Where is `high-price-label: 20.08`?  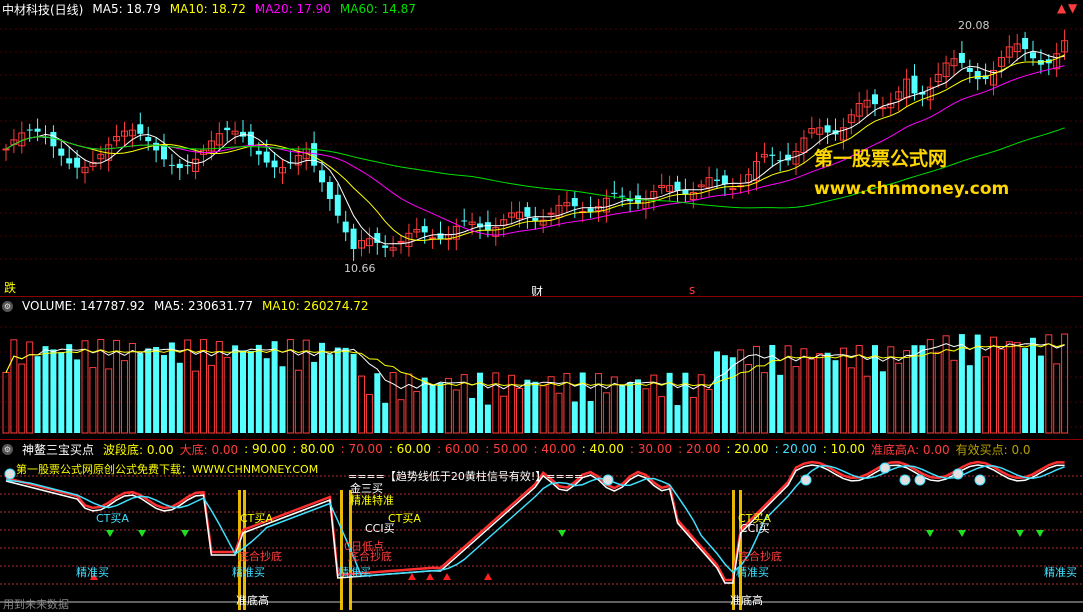
high-price-label: 20.08 is located at coordinates (974, 25).